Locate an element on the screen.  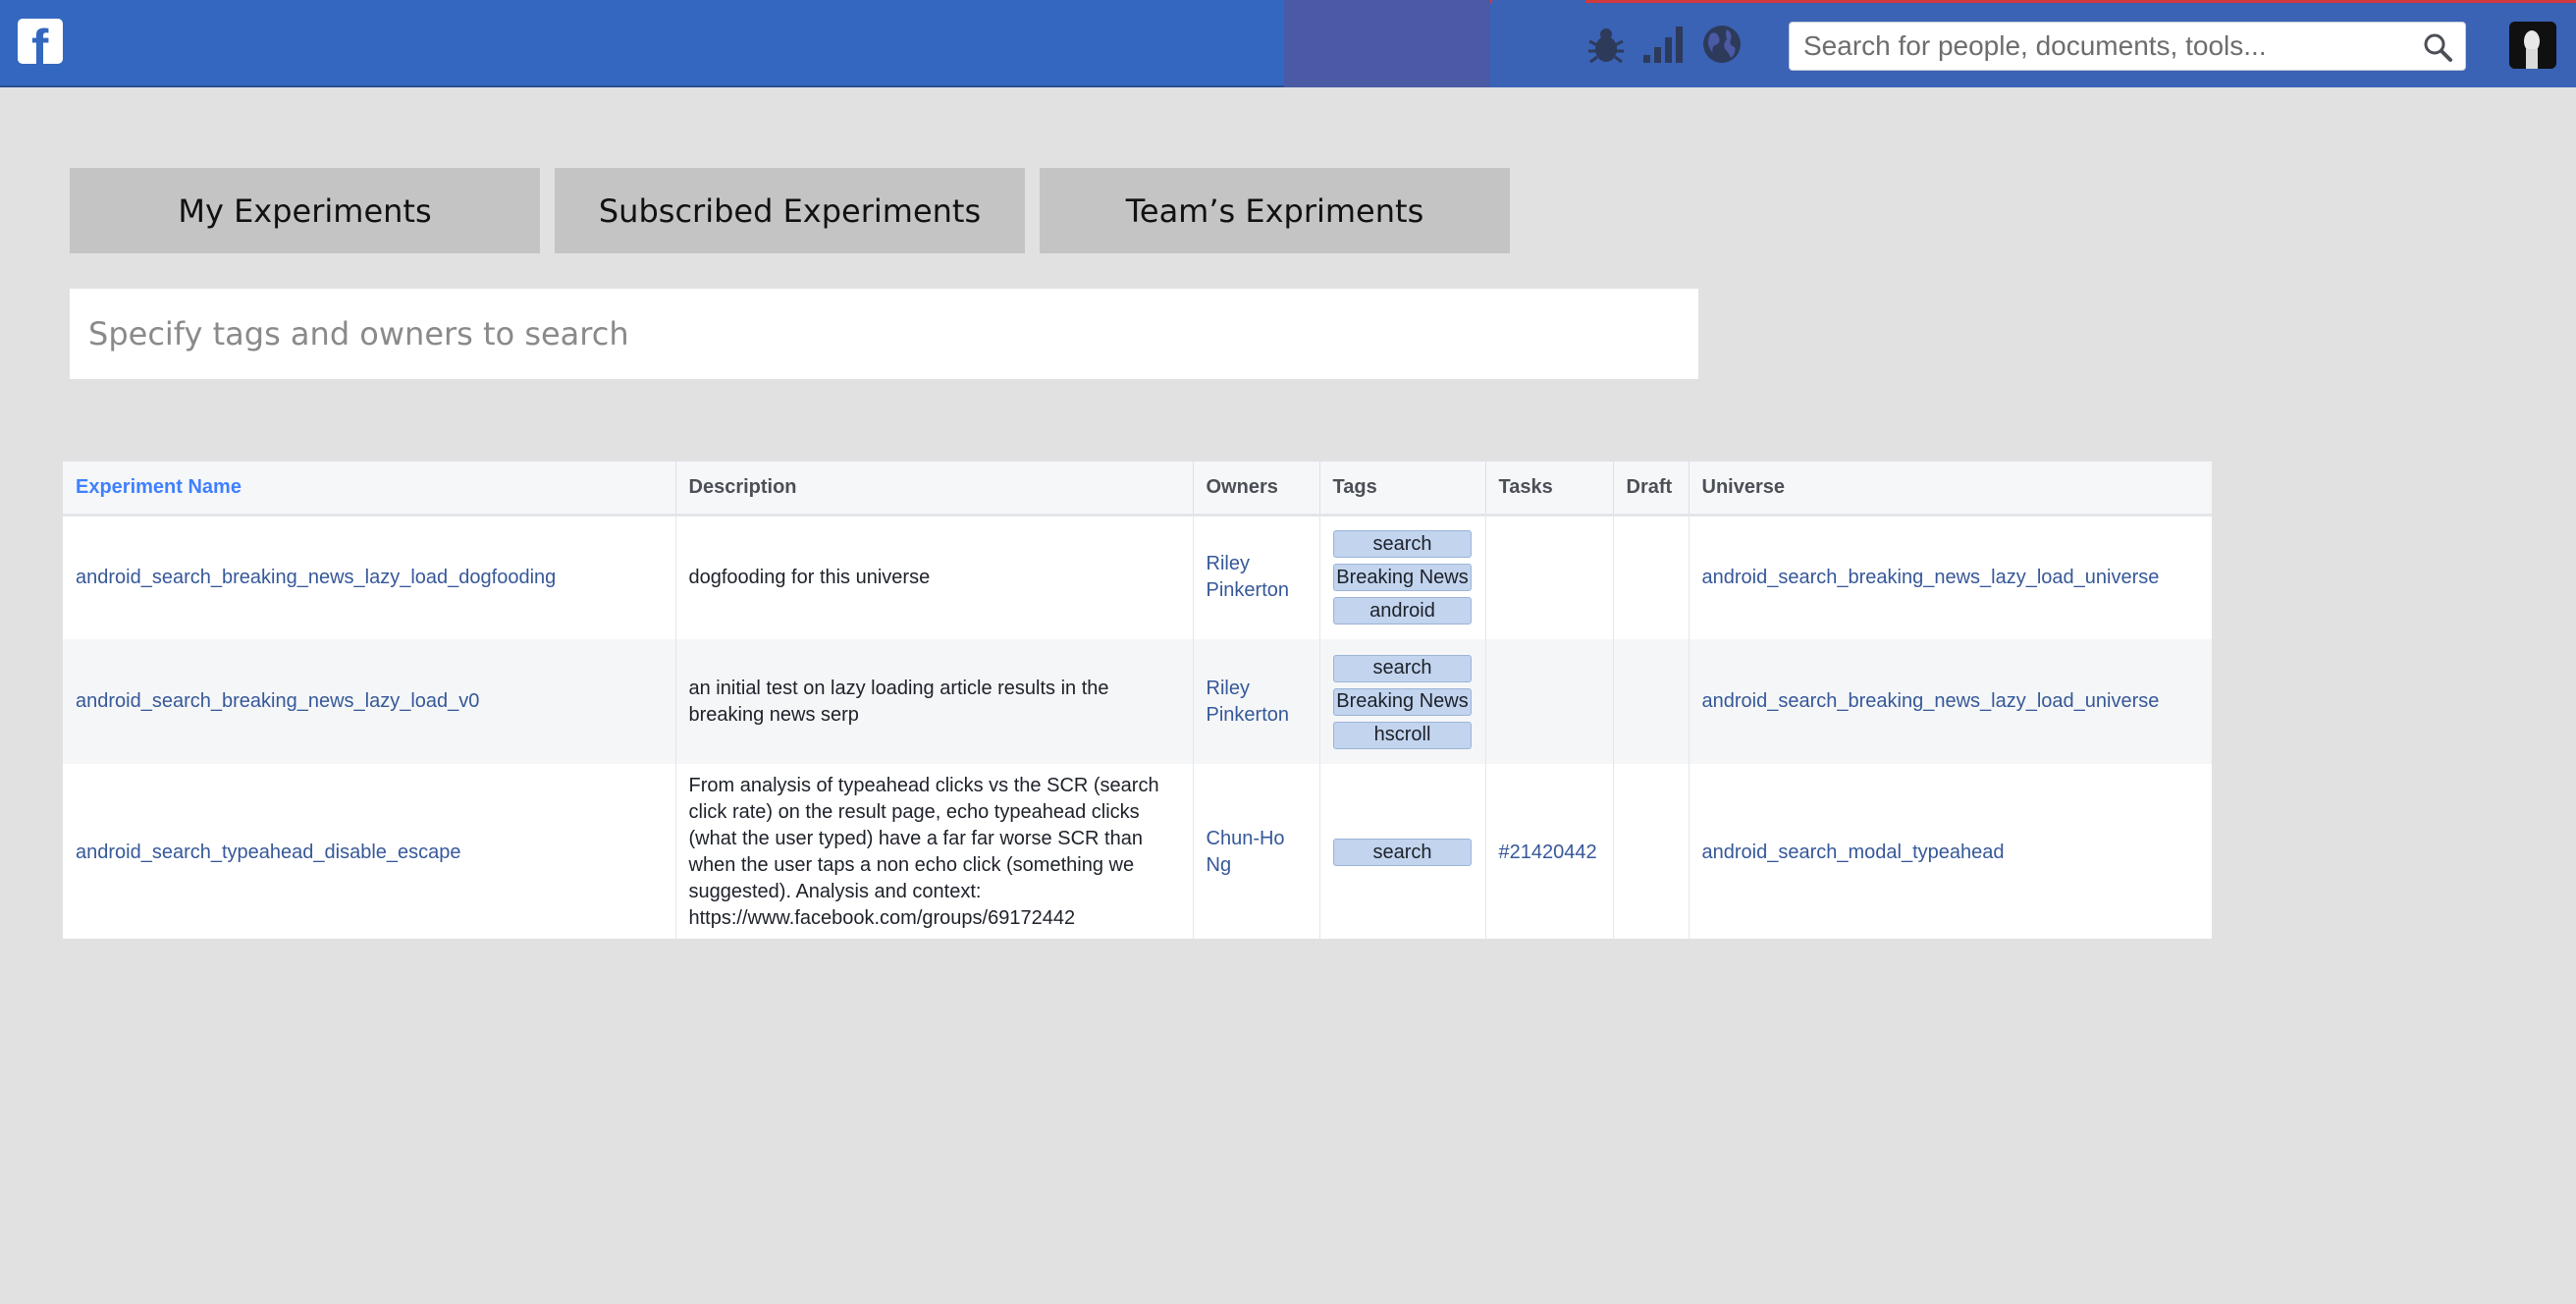
column-header-draft: Draft is located at coordinates (1651, 489).